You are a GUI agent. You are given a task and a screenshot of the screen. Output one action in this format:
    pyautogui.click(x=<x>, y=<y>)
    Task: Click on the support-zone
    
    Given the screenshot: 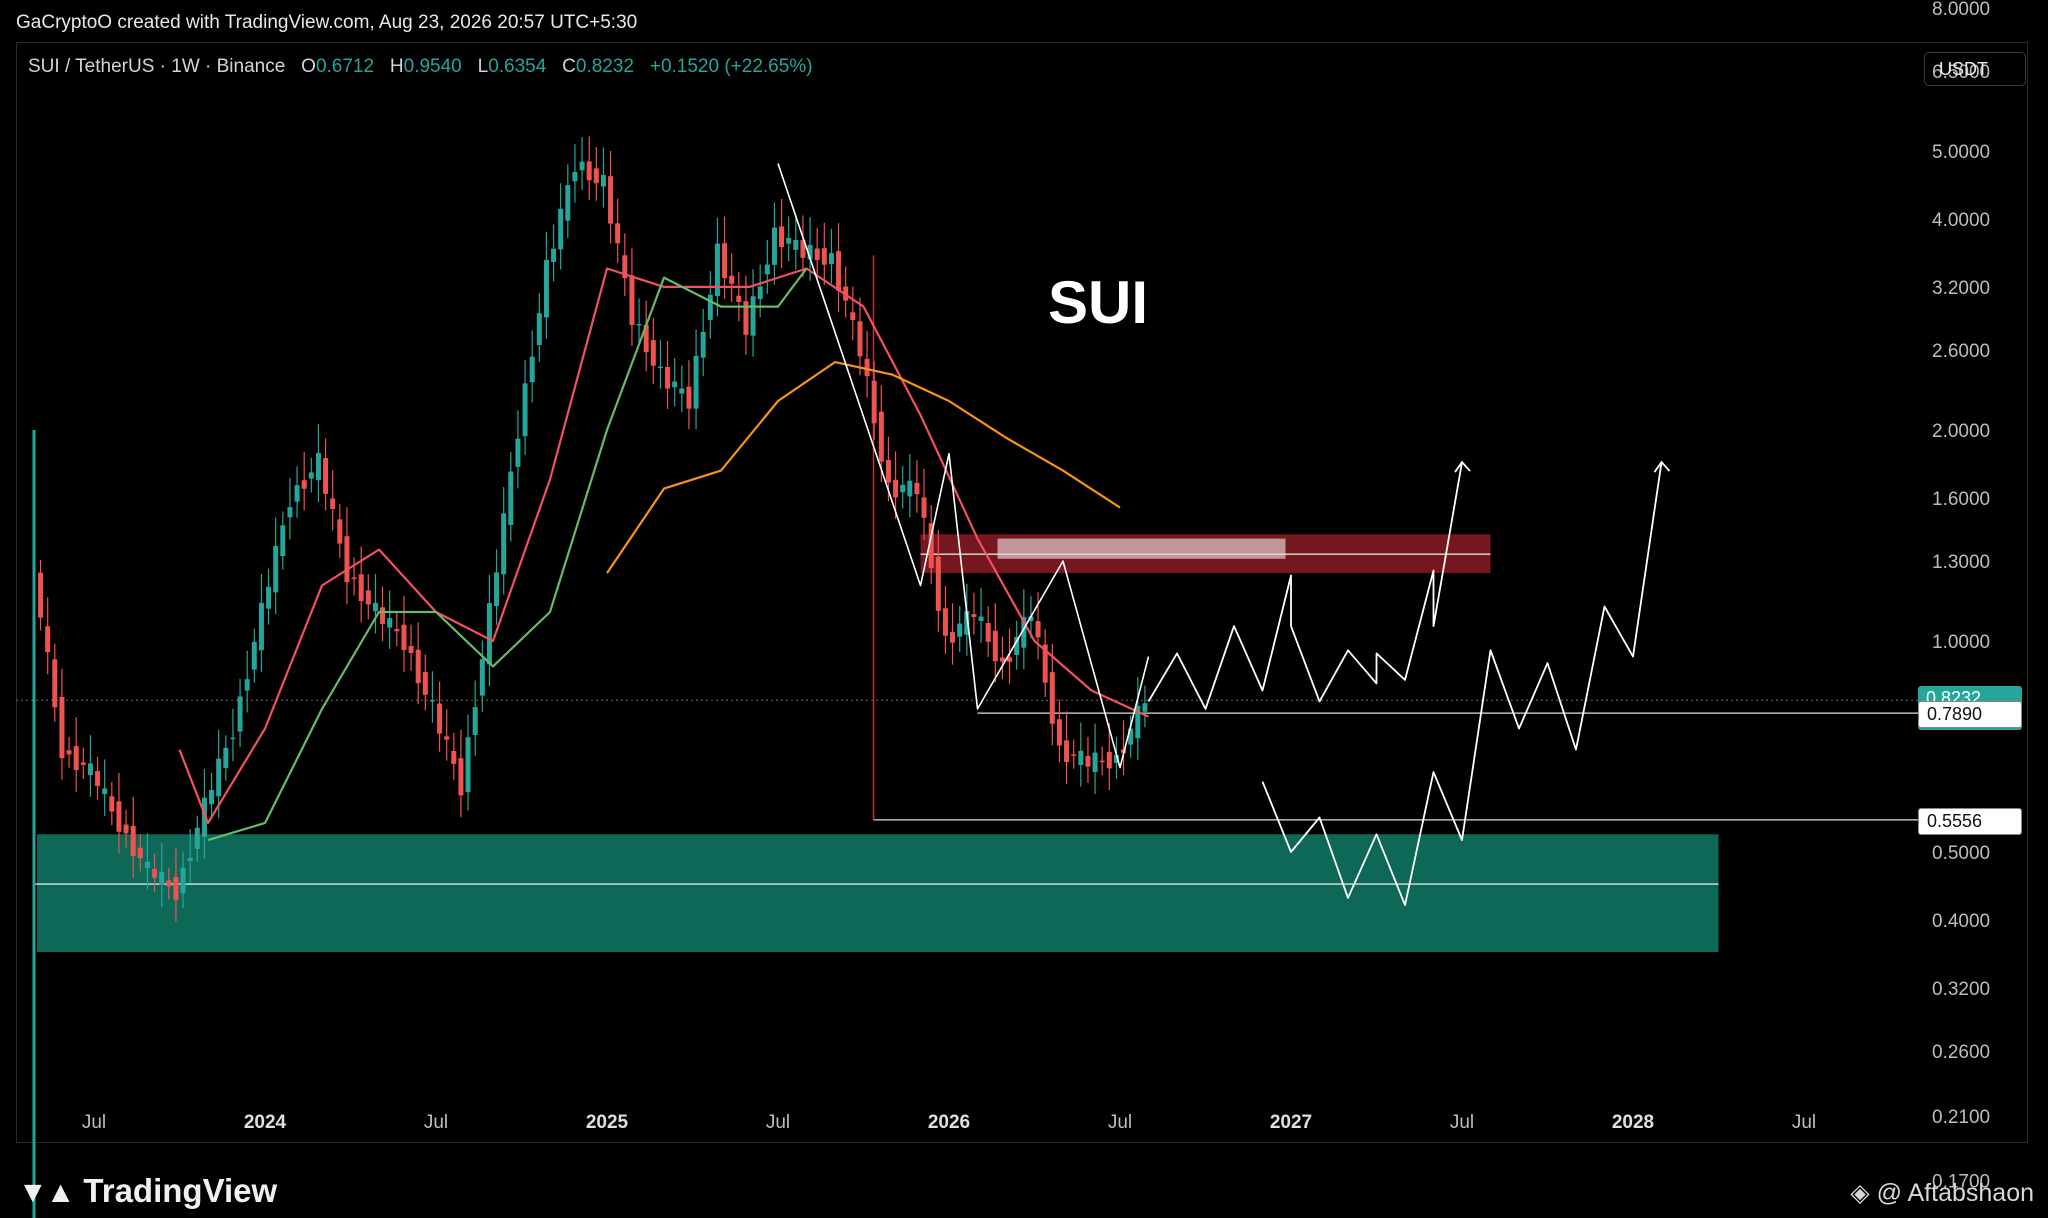 What is the action you would take?
    pyautogui.click(x=878, y=893)
    